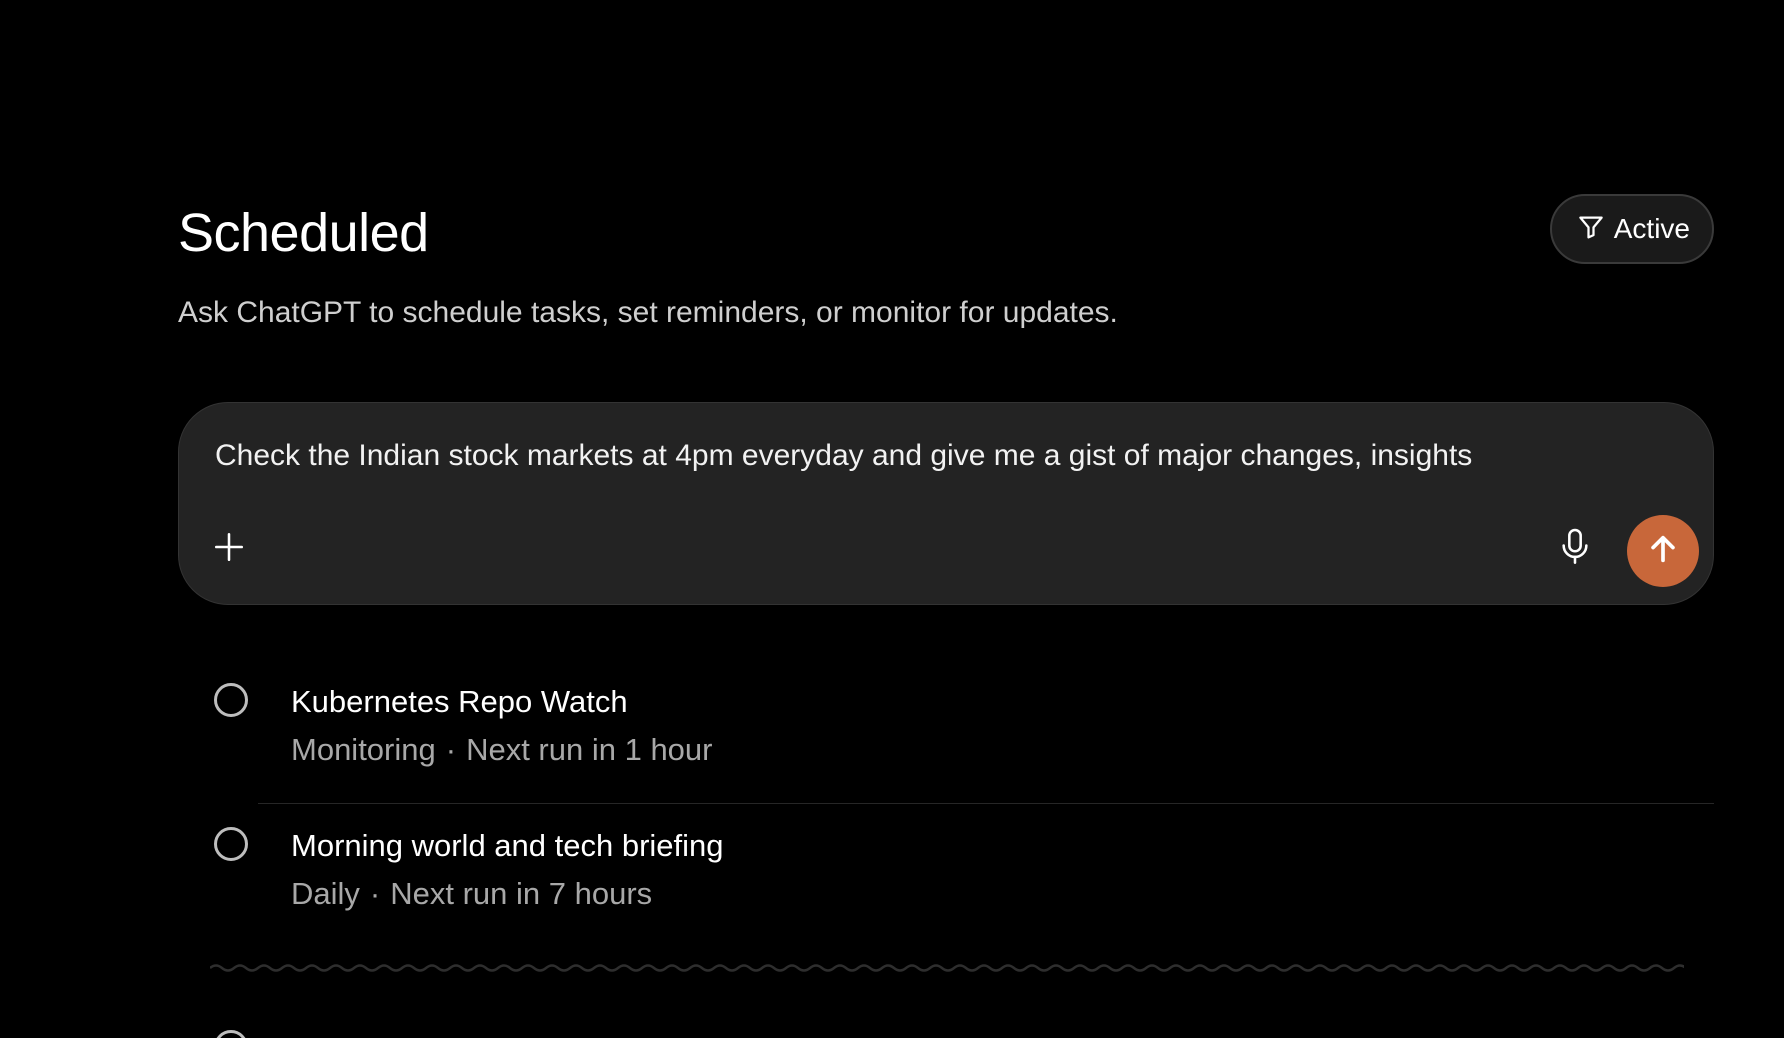 The height and width of the screenshot is (1038, 1784). I want to click on plus-icon, so click(229, 549).